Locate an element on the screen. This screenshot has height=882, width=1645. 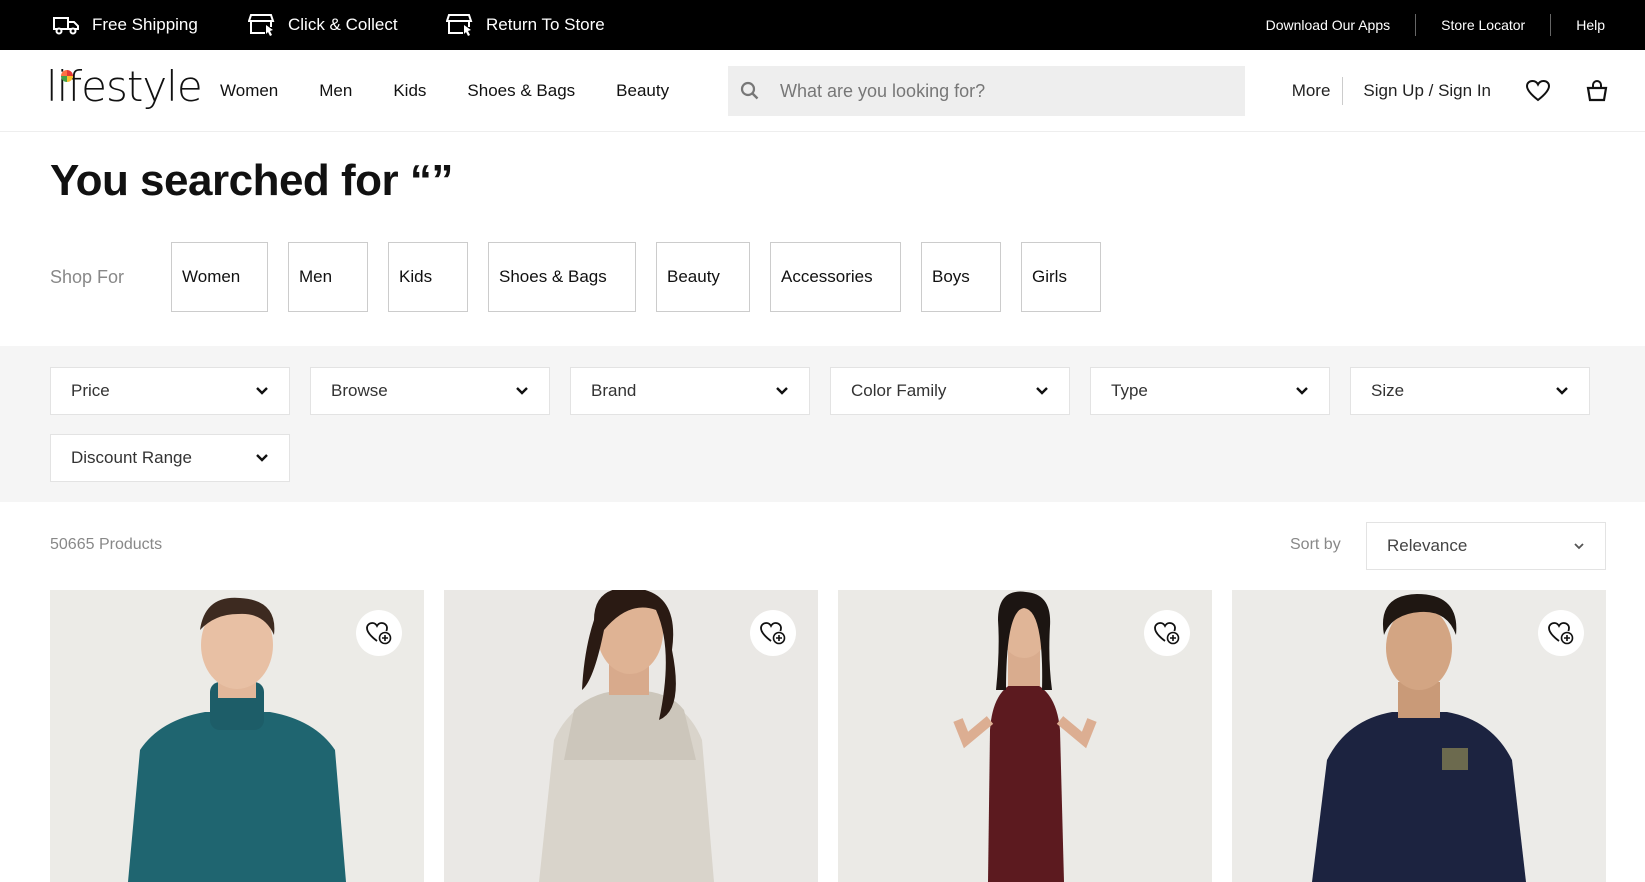
search-bar is located at coordinates (986, 91).